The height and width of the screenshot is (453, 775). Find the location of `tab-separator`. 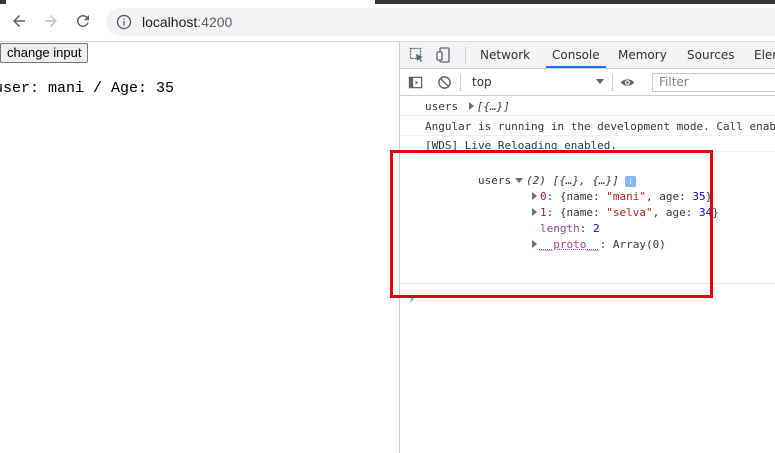

tab-separator is located at coordinates (465, 55).